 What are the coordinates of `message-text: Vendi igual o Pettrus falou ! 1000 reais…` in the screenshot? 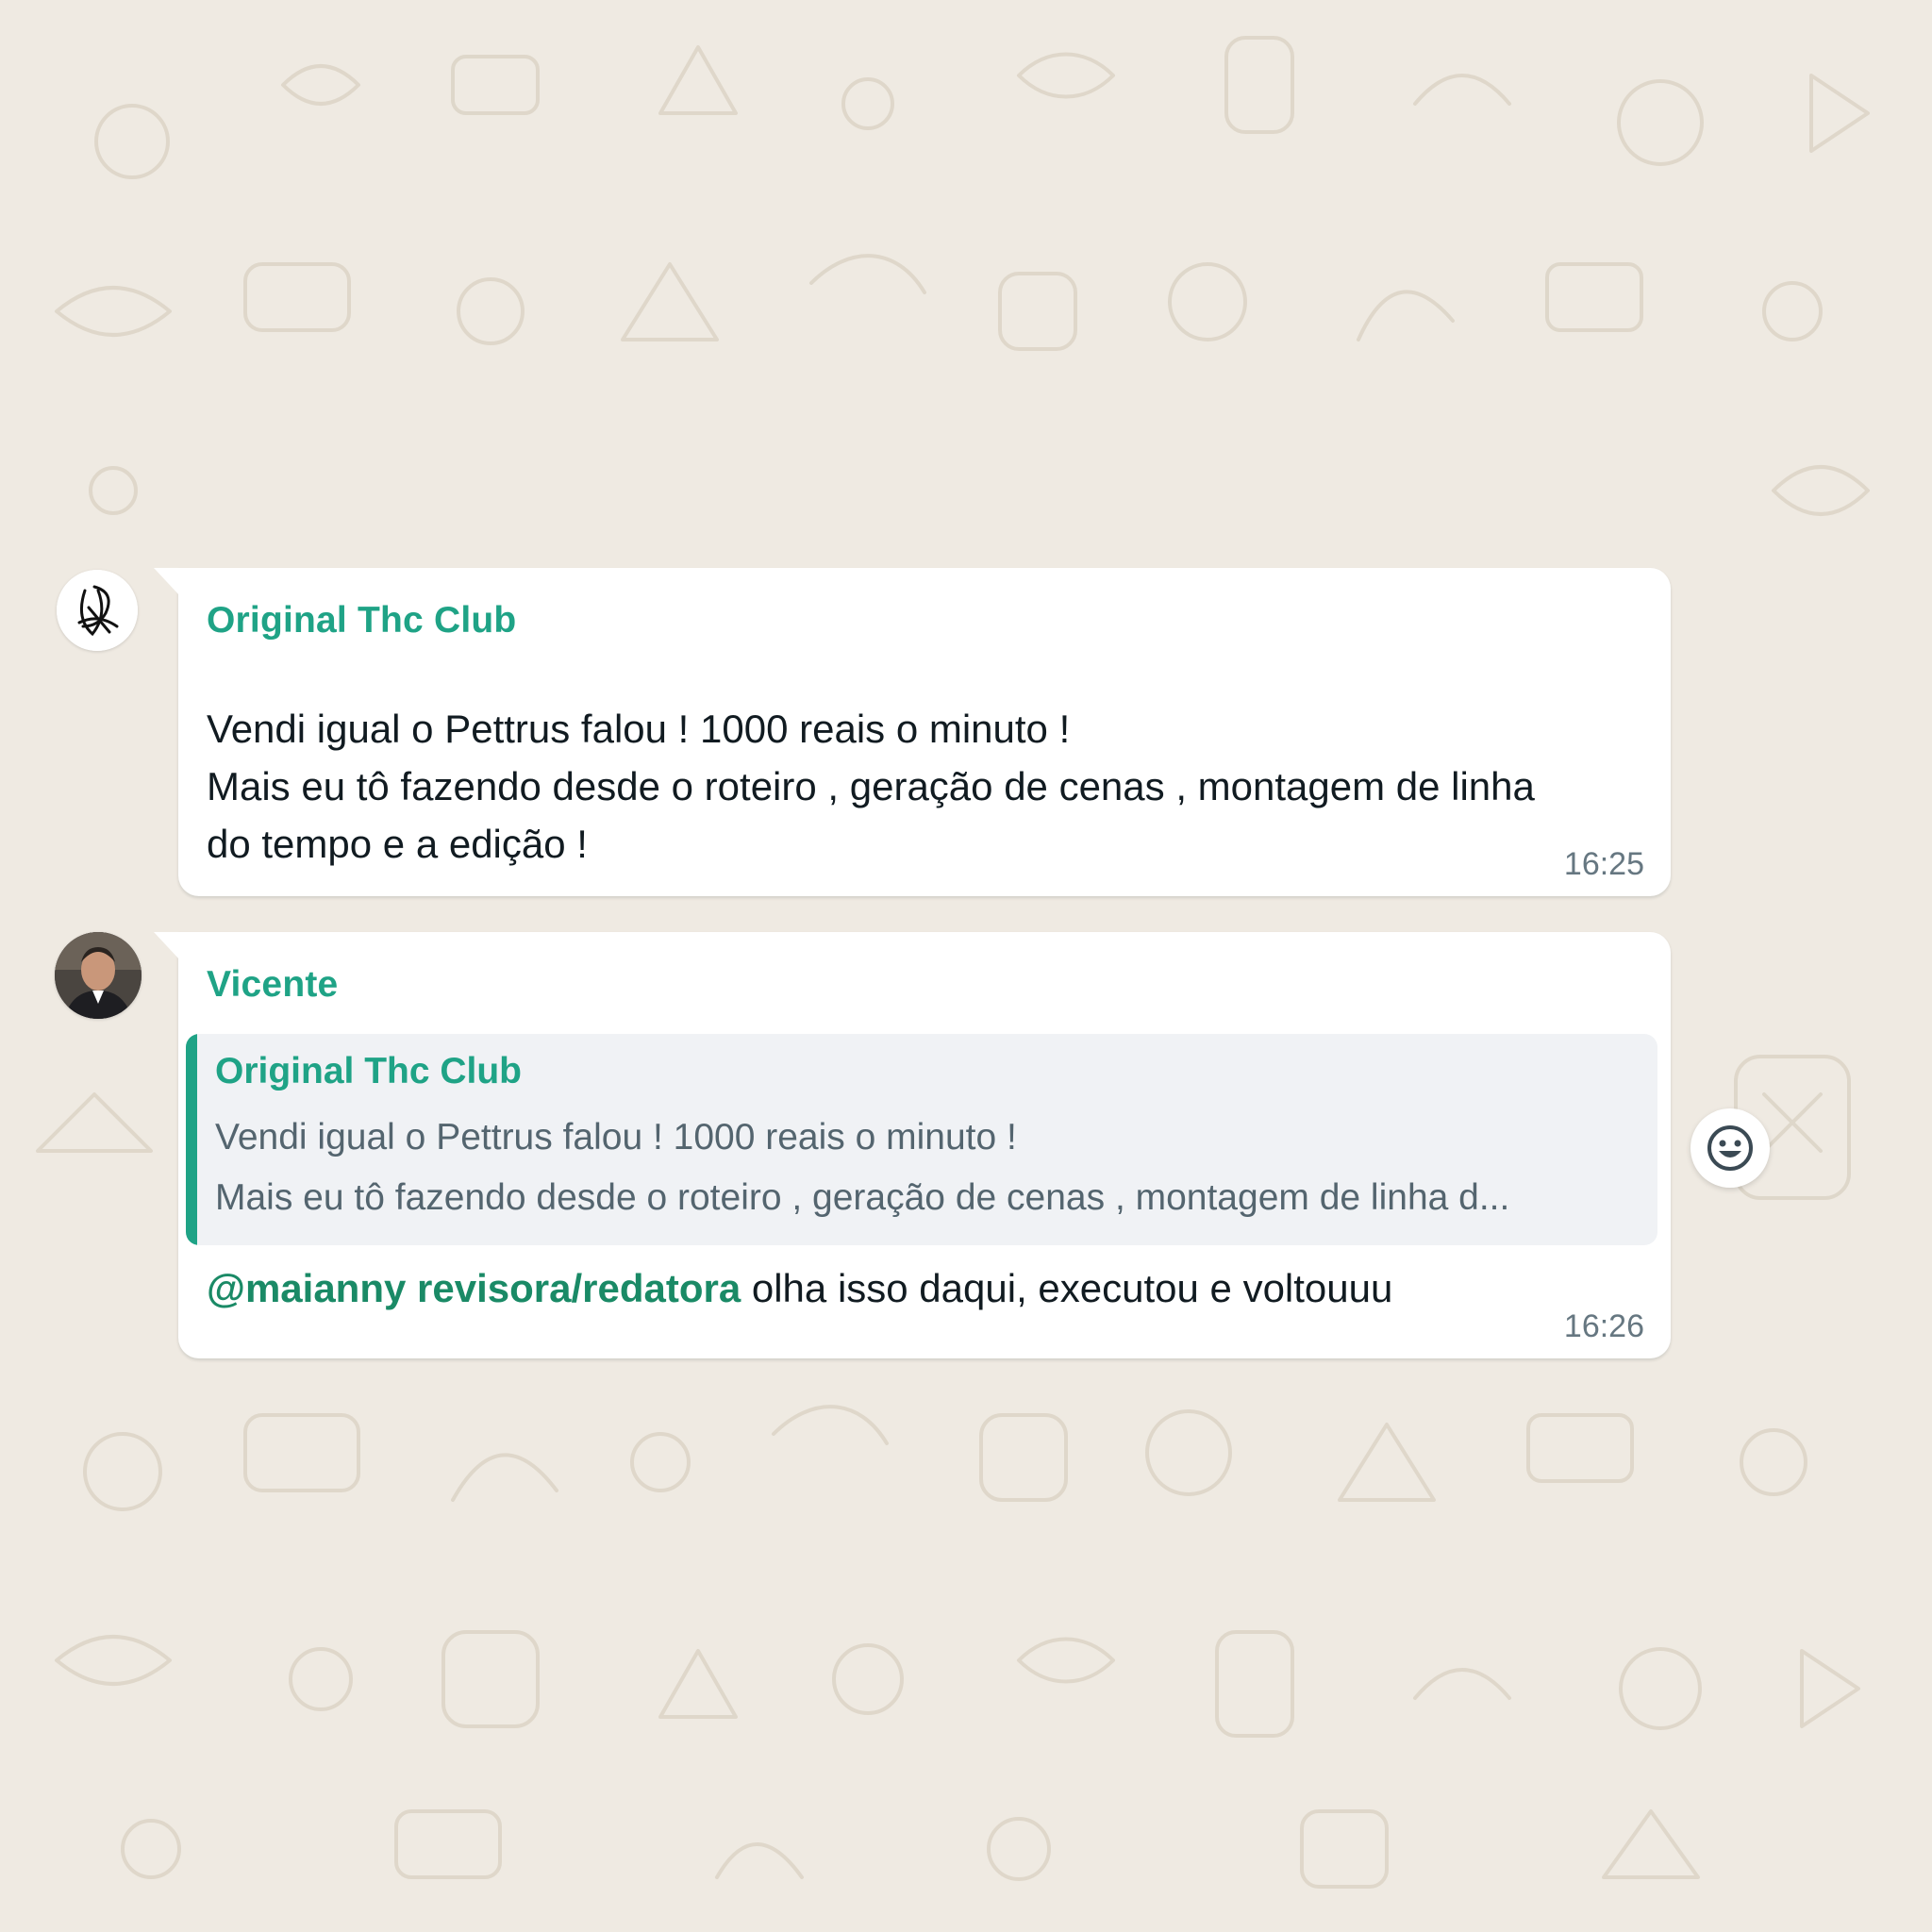 It's located at (924, 786).